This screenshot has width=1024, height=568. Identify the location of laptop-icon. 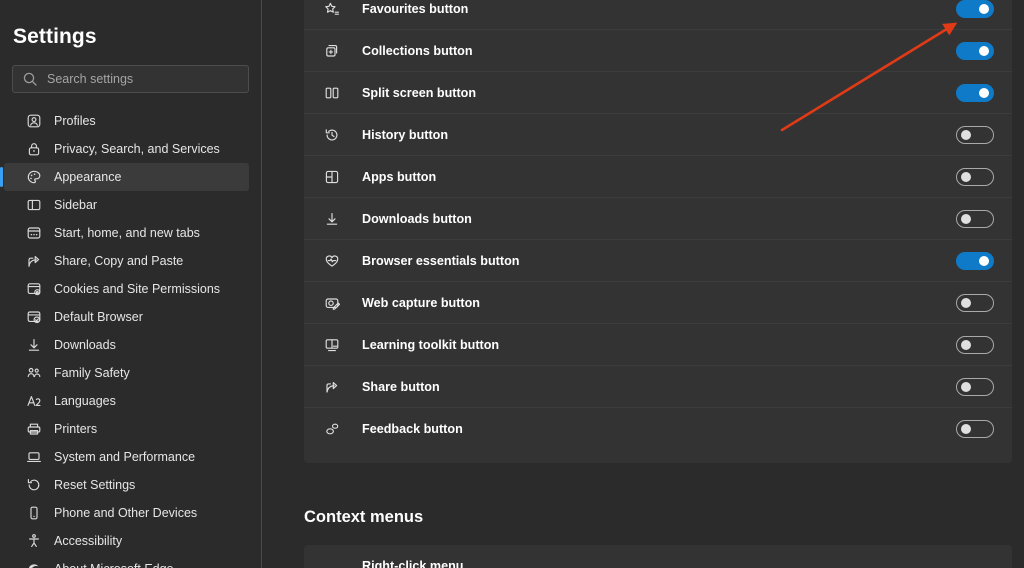
(34, 457).